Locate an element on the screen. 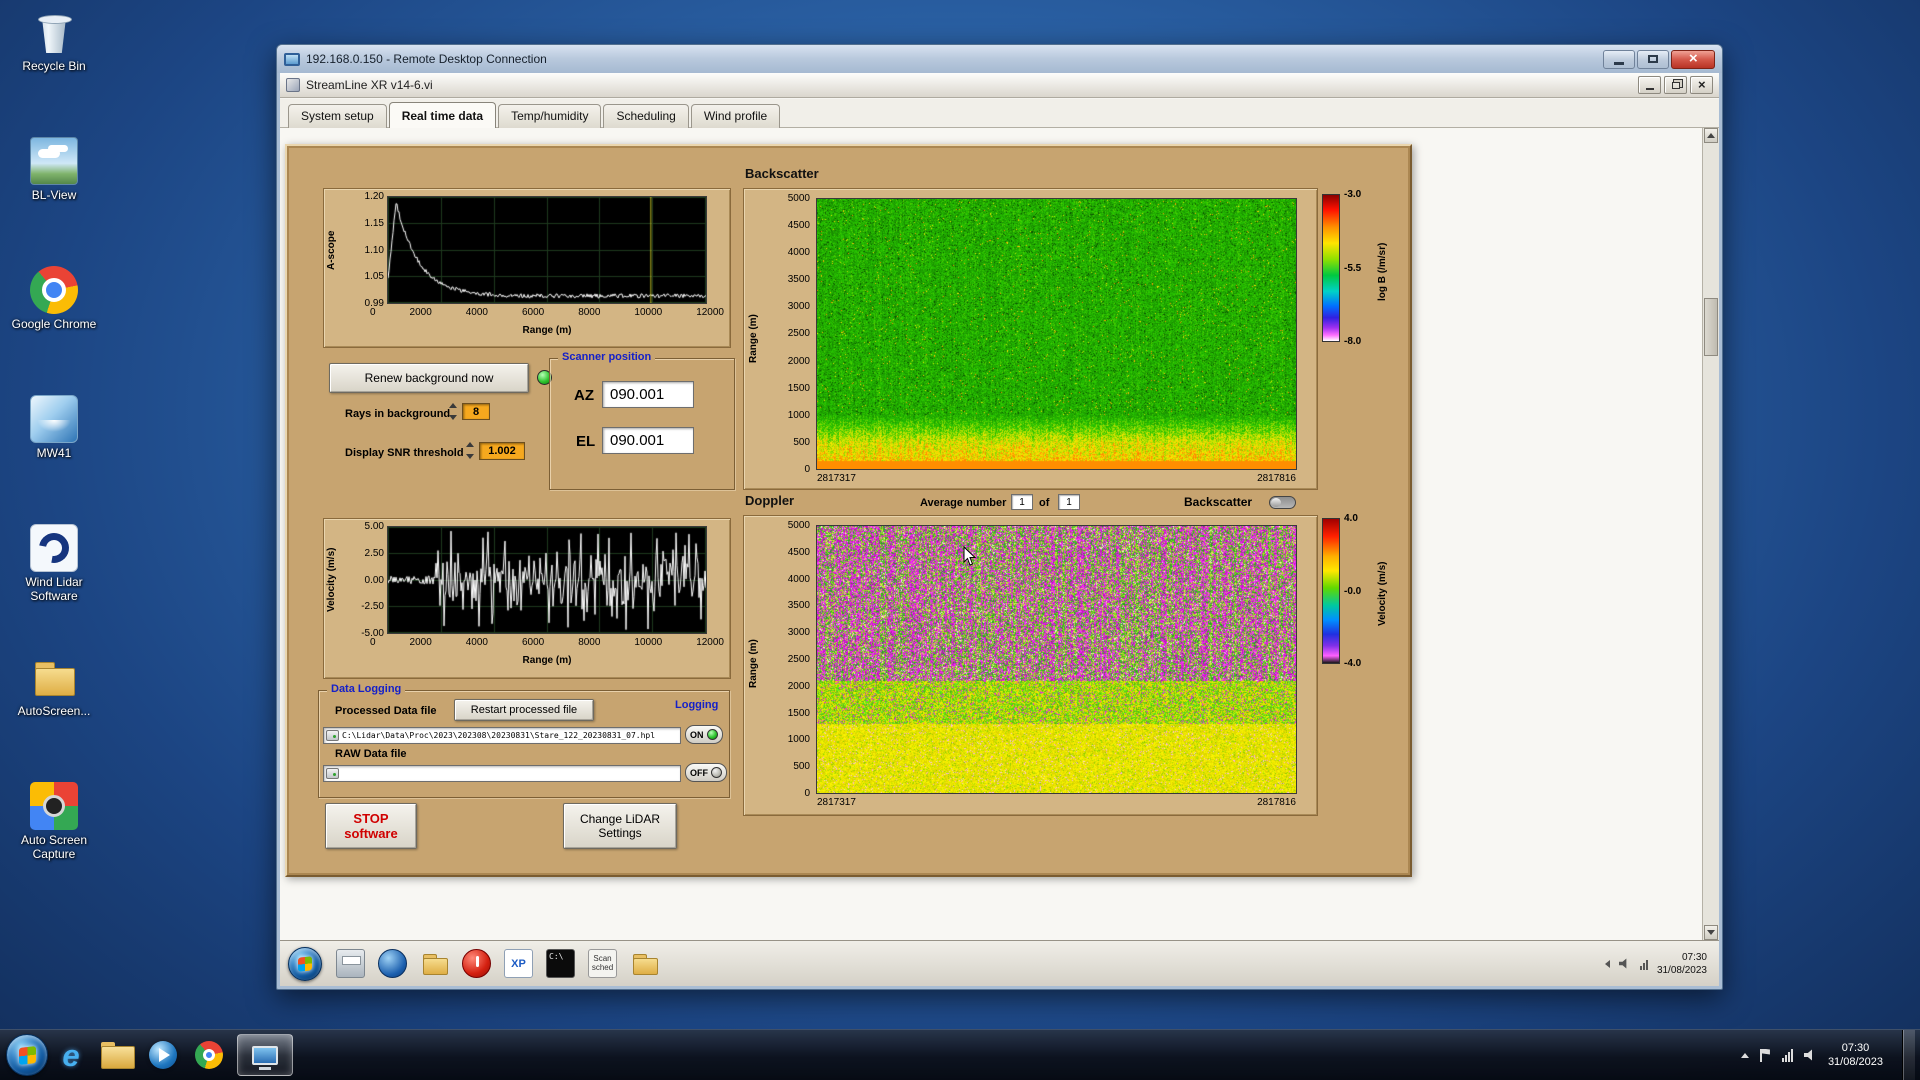 This screenshot has width=1920, height=1080. scan-sched-icon: Scan sched is located at coordinates (602, 963).